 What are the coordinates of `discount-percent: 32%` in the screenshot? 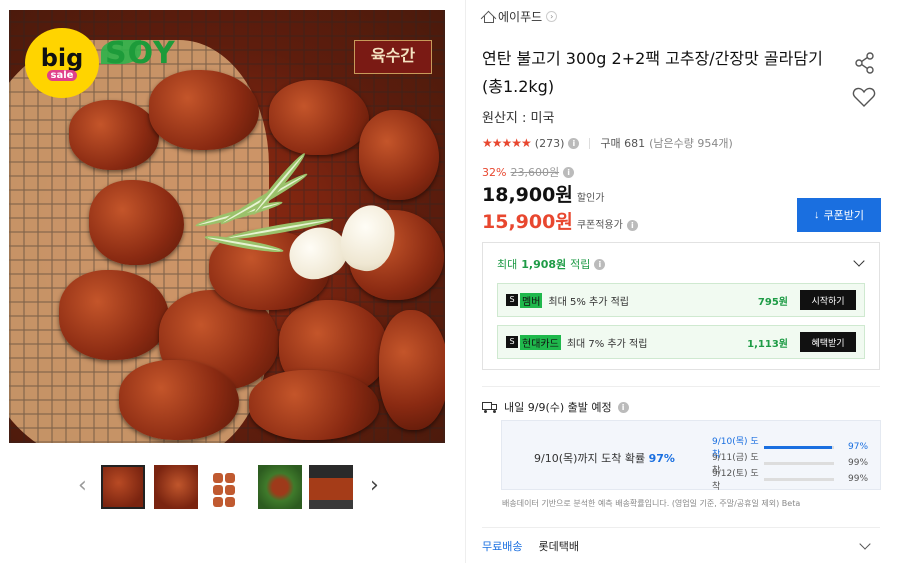 It's located at (494, 172).